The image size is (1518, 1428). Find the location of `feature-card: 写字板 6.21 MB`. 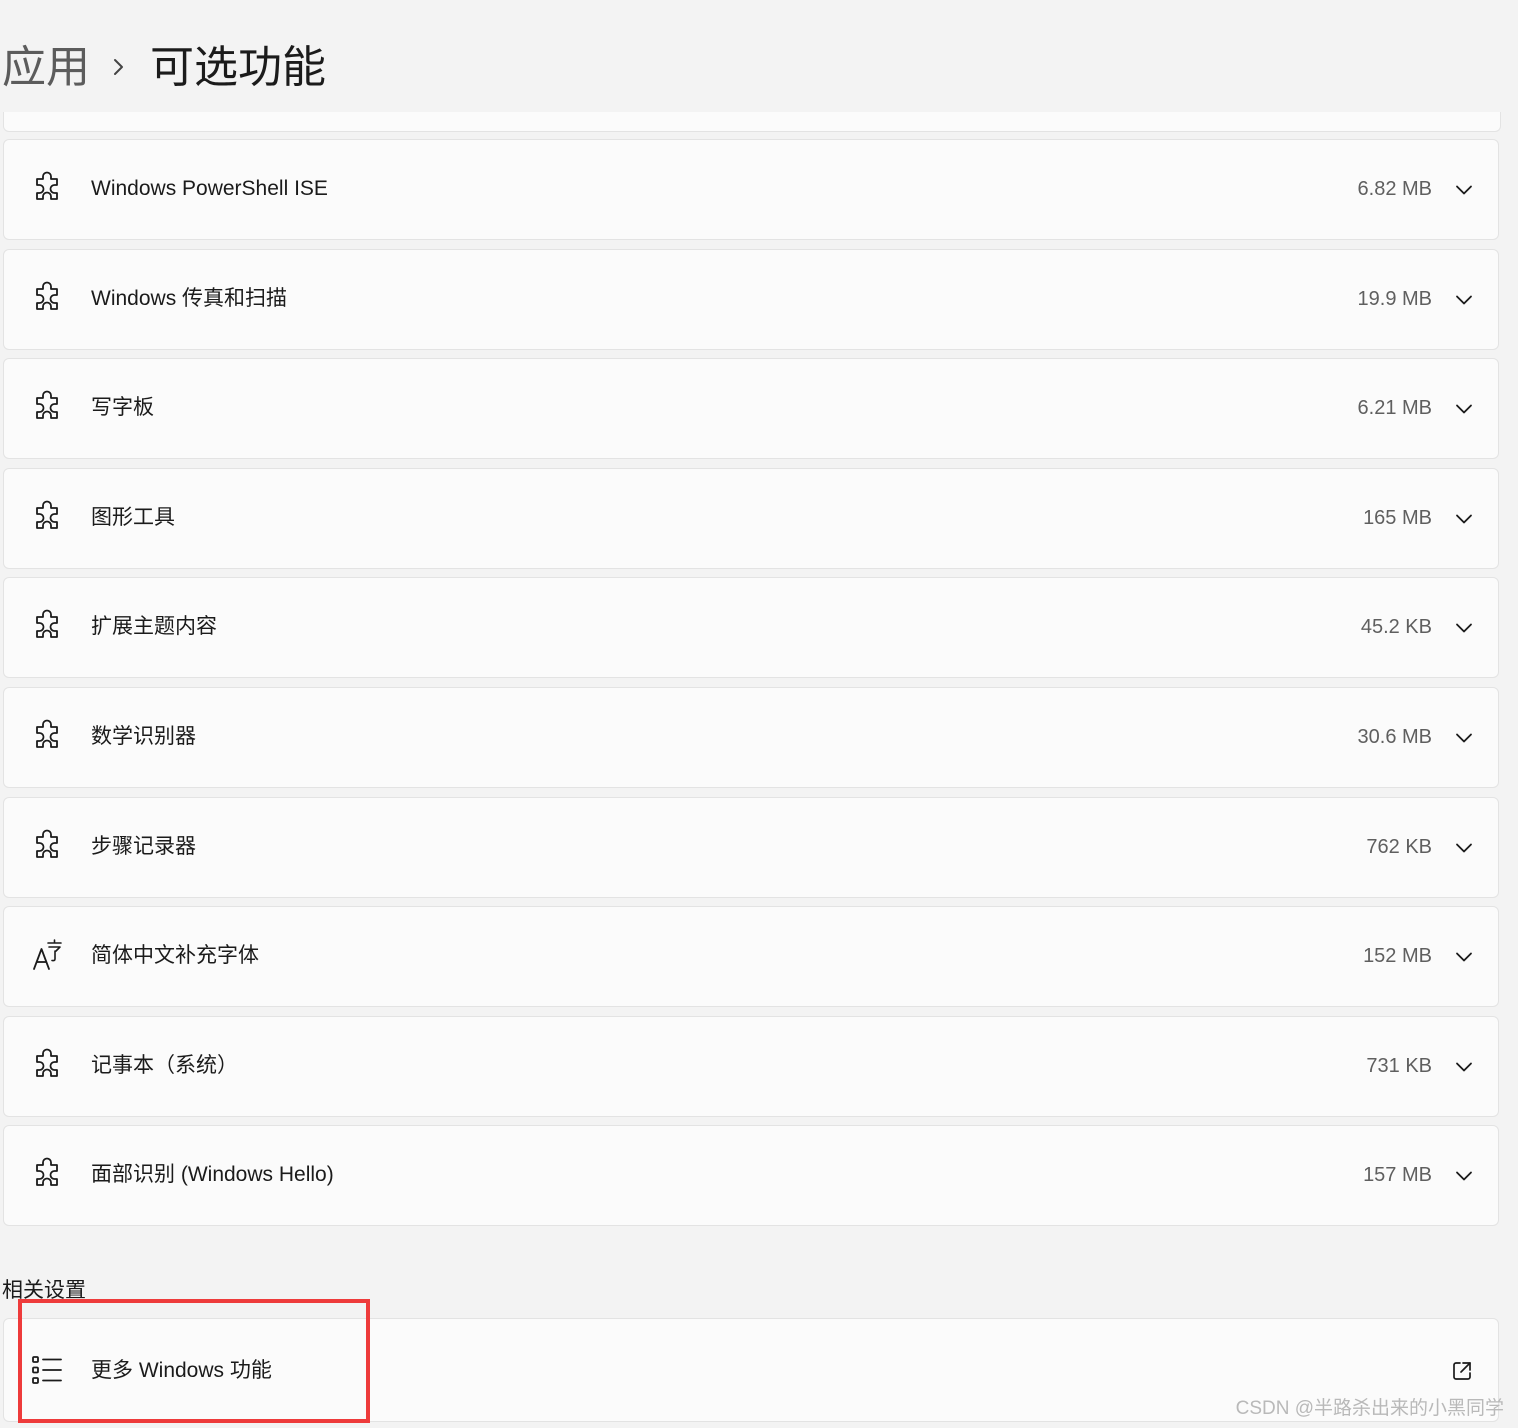

feature-card: 写字板 6.21 MB is located at coordinates (751, 408).